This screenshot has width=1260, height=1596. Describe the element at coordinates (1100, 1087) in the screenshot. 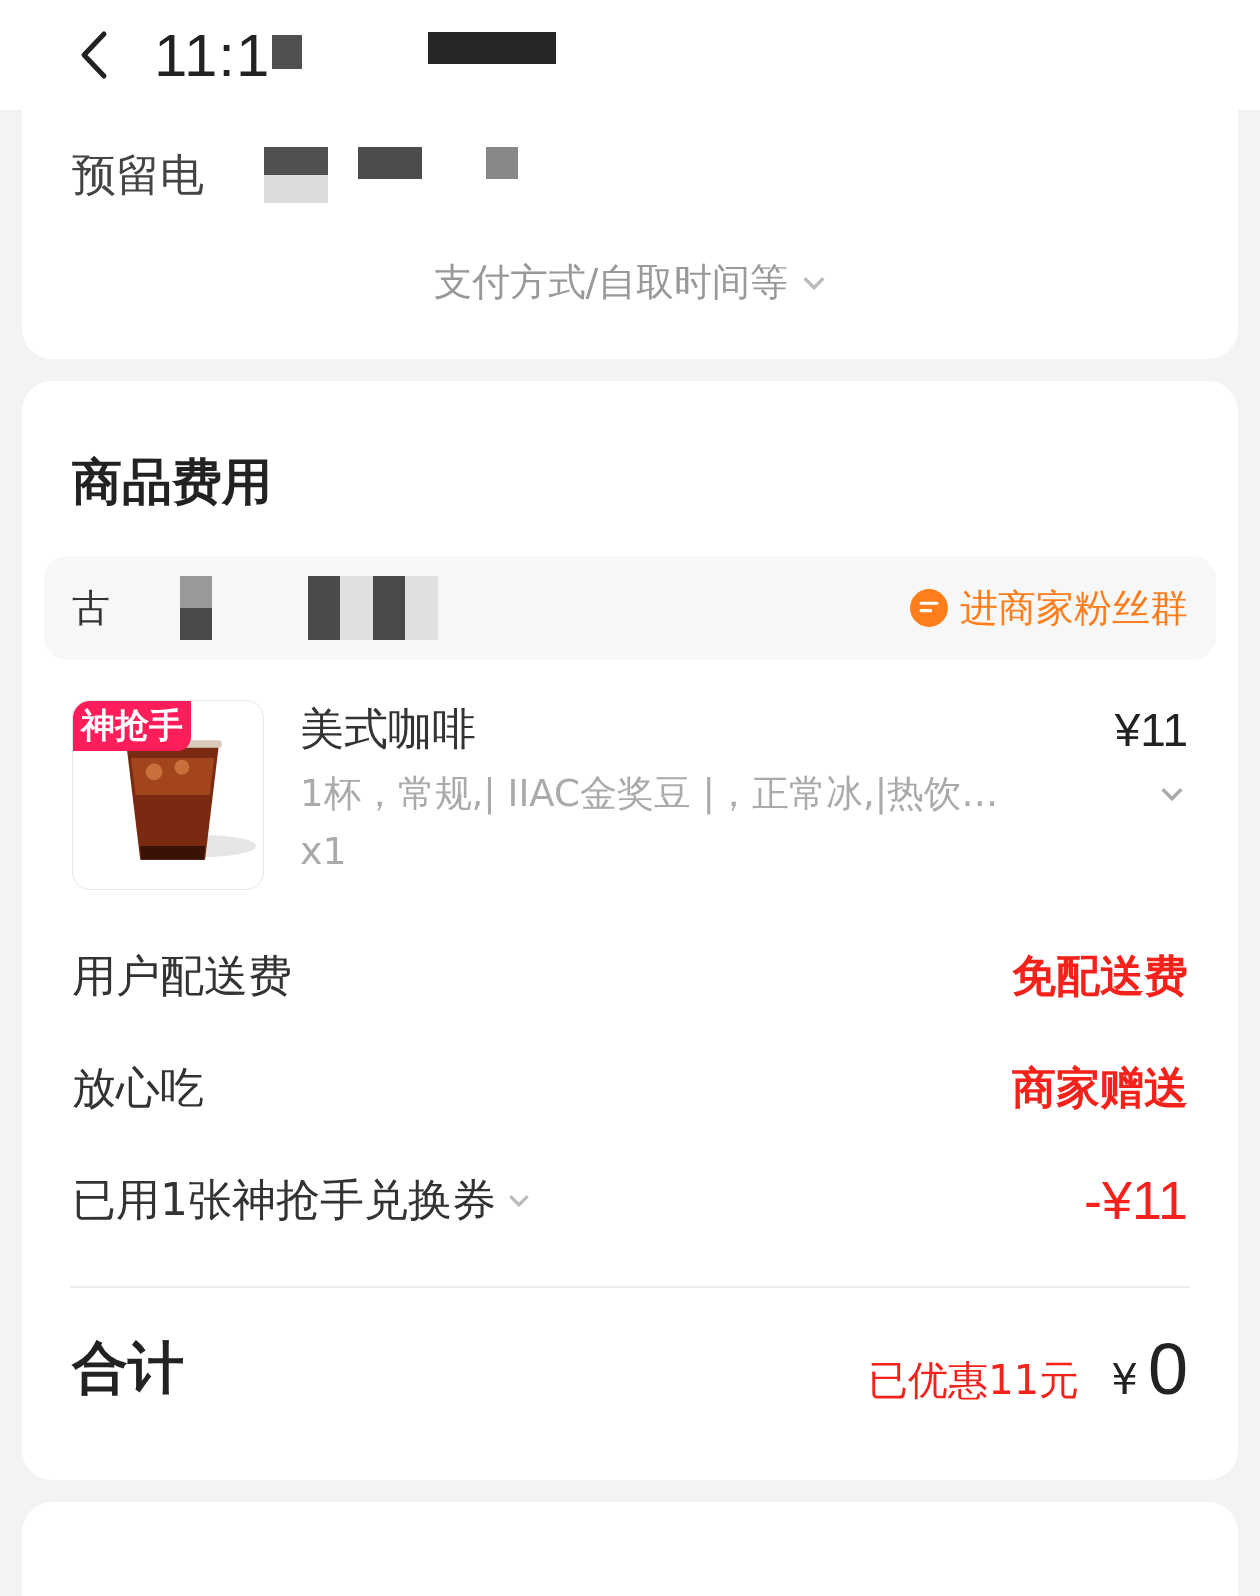

I see `fee-value: 商家赠送` at that location.